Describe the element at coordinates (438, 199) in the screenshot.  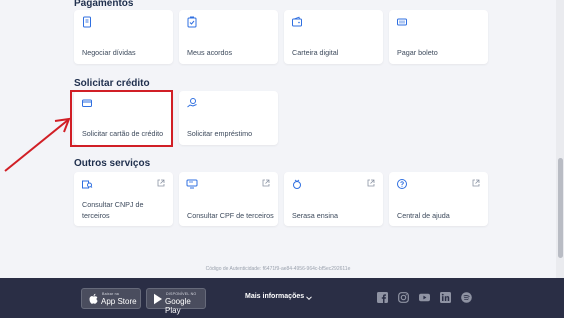
I see `card-central-ajuda: Central de ajuda` at that location.